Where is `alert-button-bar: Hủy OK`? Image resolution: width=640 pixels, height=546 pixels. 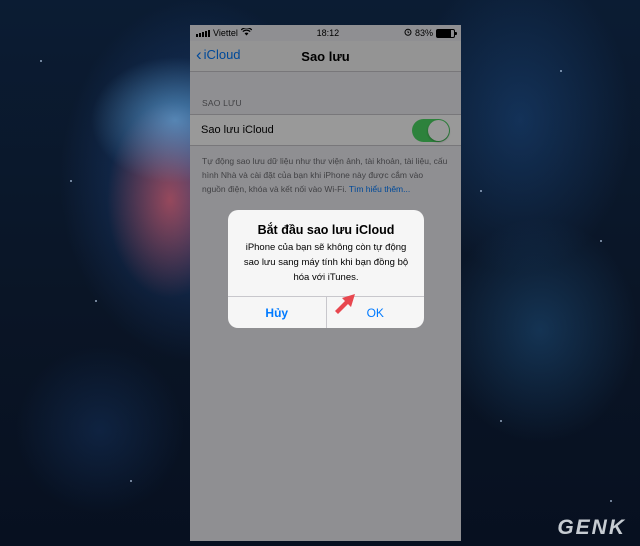
alert-button-bar: Hủy OK is located at coordinates (326, 312).